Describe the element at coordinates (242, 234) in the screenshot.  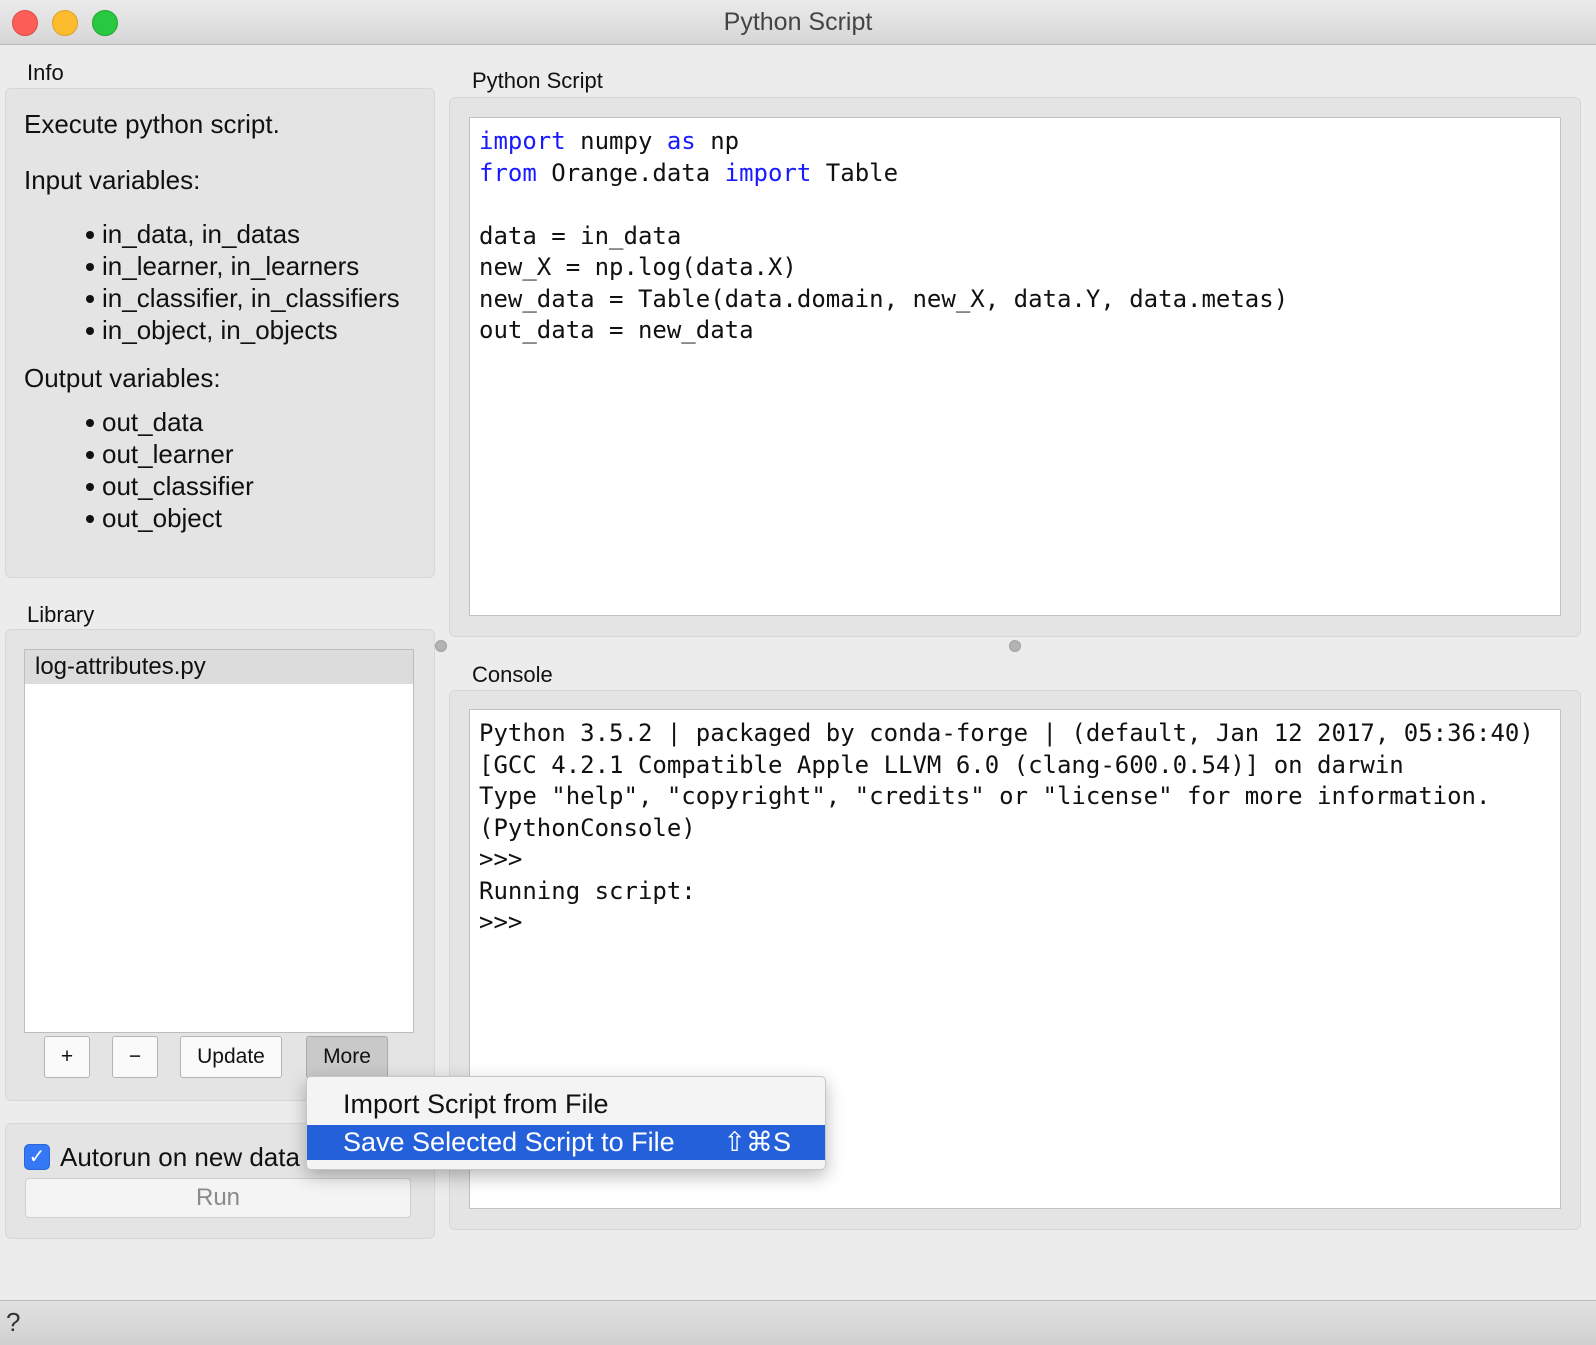
I see `input-variable-item: in_data, in_datas` at that location.